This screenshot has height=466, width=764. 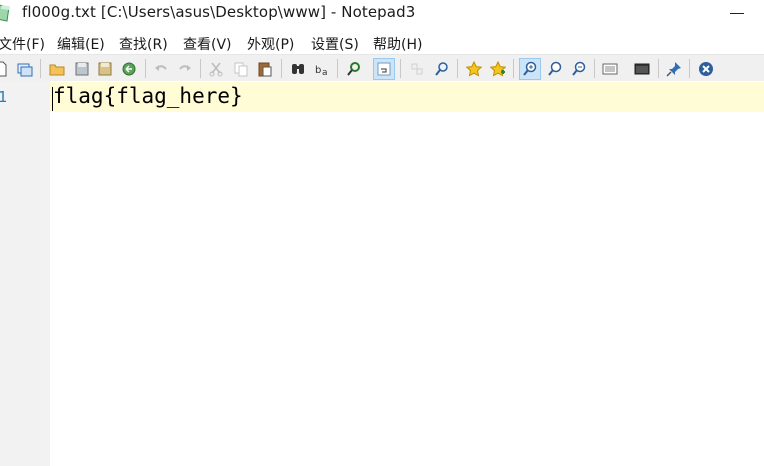 What do you see at coordinates (4, 97) in the screenshot?
I see `line-number: 1` at bounding box center [4, 97].